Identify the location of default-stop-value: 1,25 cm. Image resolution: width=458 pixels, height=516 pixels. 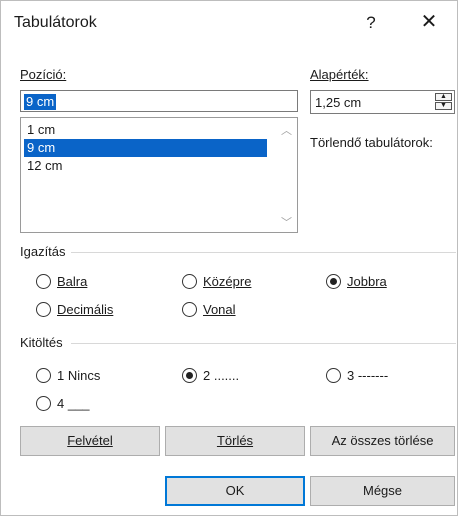
(338, 102).